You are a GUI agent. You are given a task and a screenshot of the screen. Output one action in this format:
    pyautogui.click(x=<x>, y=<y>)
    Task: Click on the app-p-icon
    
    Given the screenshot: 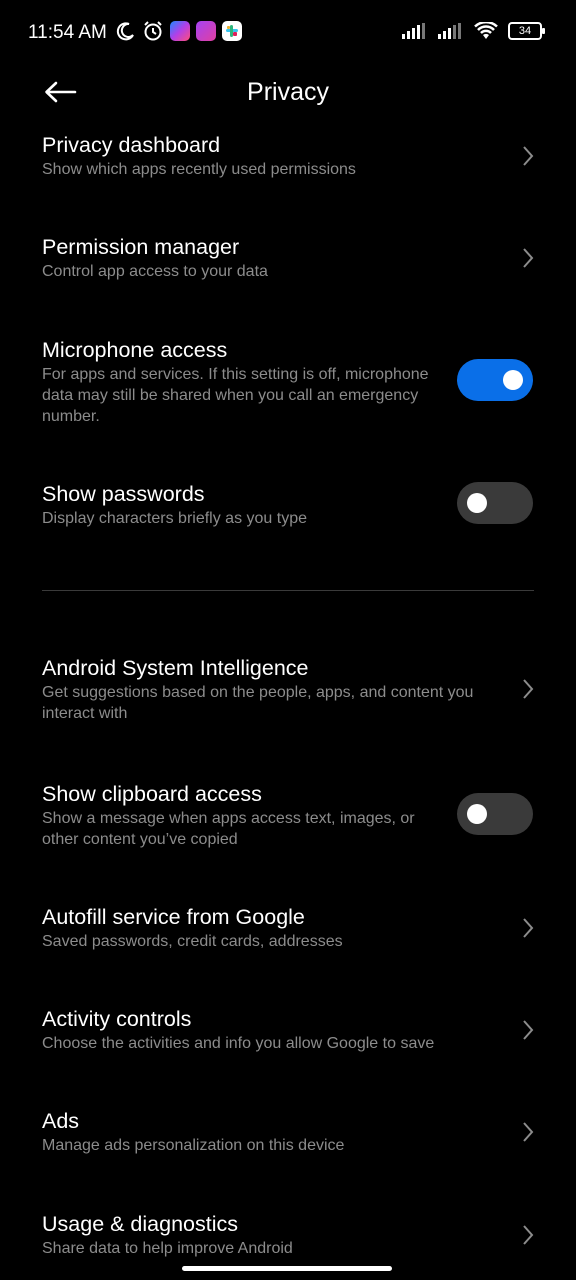 What is the action you would take?
    pyautogui.click(x=206, y=31)
    